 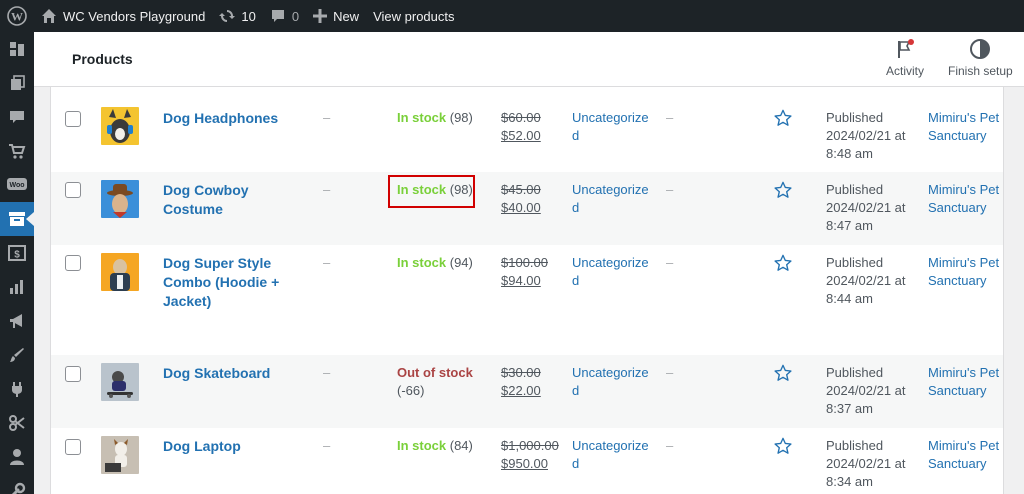 I want to click on activity-label: Activity, so click(x=905, y=71).